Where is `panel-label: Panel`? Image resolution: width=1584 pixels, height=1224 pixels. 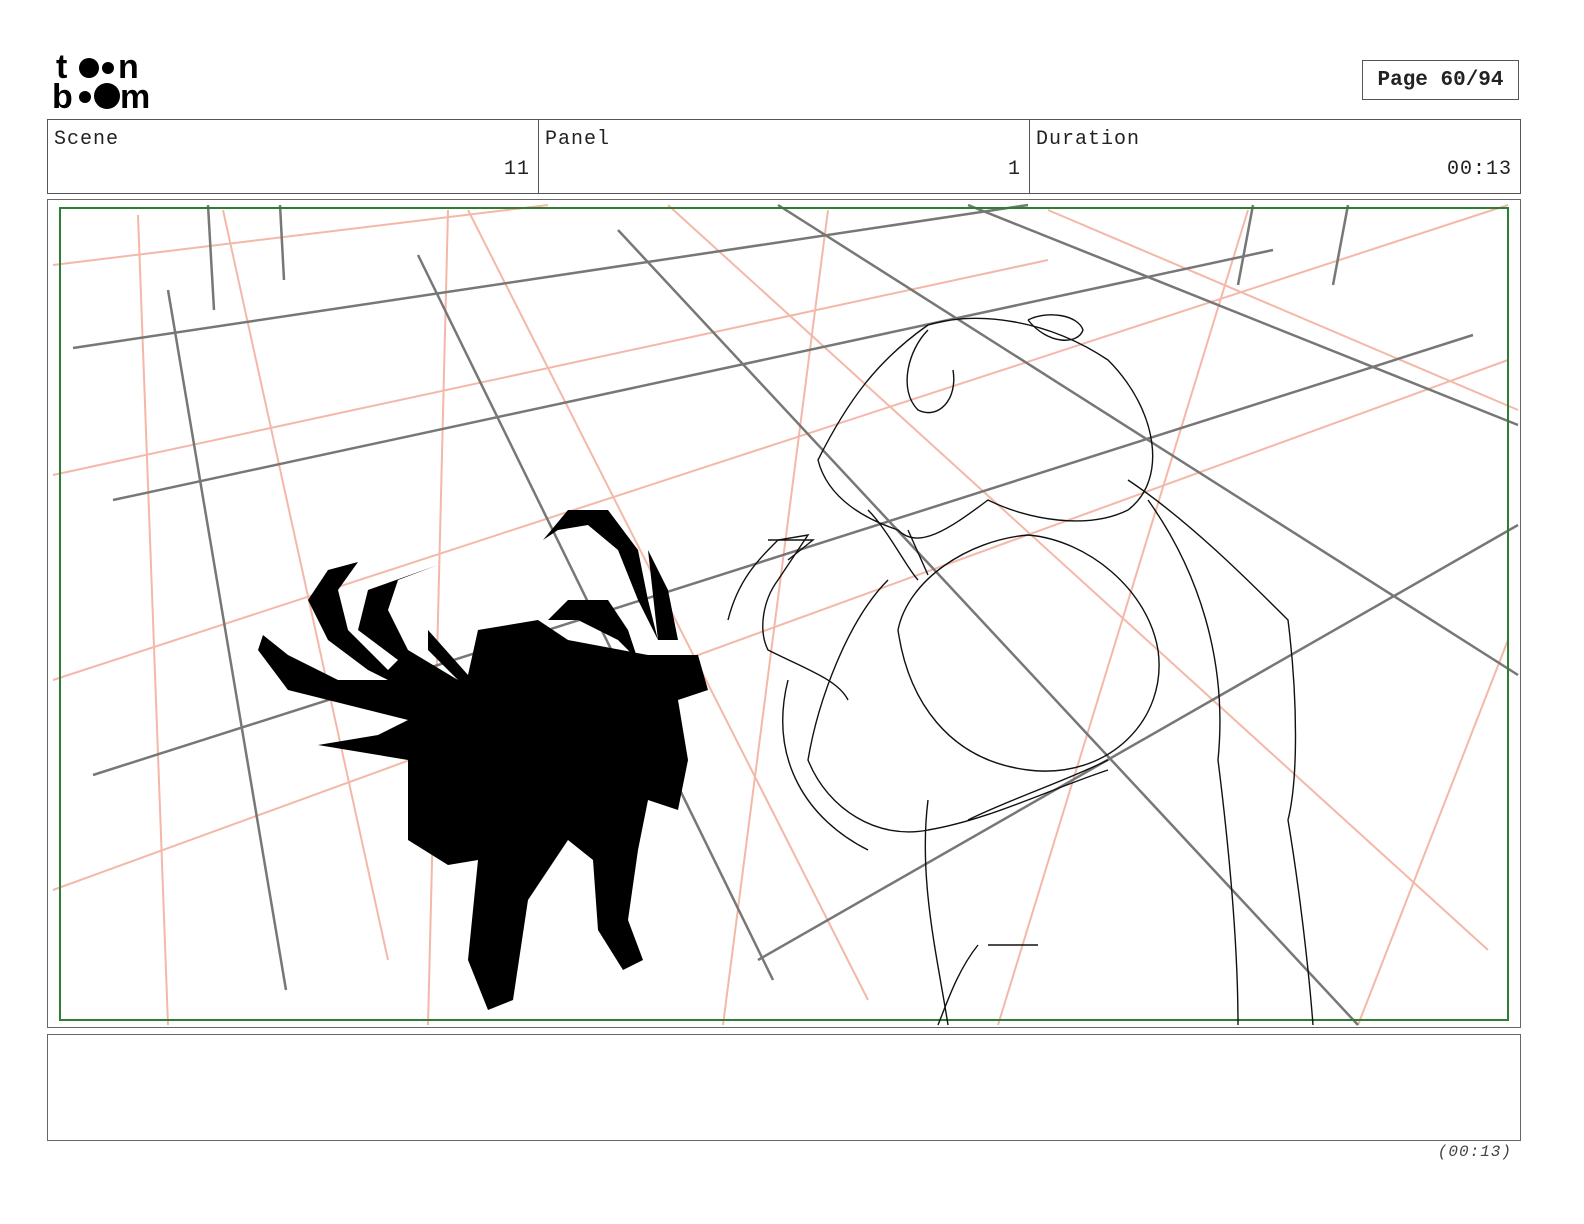 panel-label: Panel is located at coordinates (578, 139).